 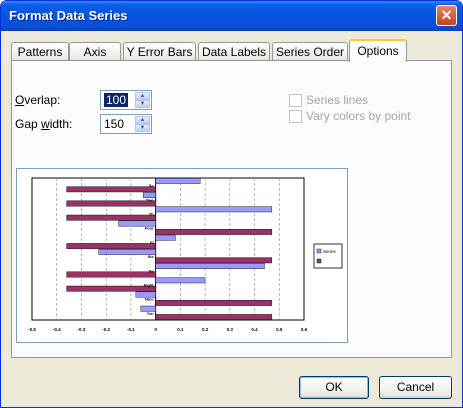 I want to click on tab-axis: Axis, so click(x=95, y=51).